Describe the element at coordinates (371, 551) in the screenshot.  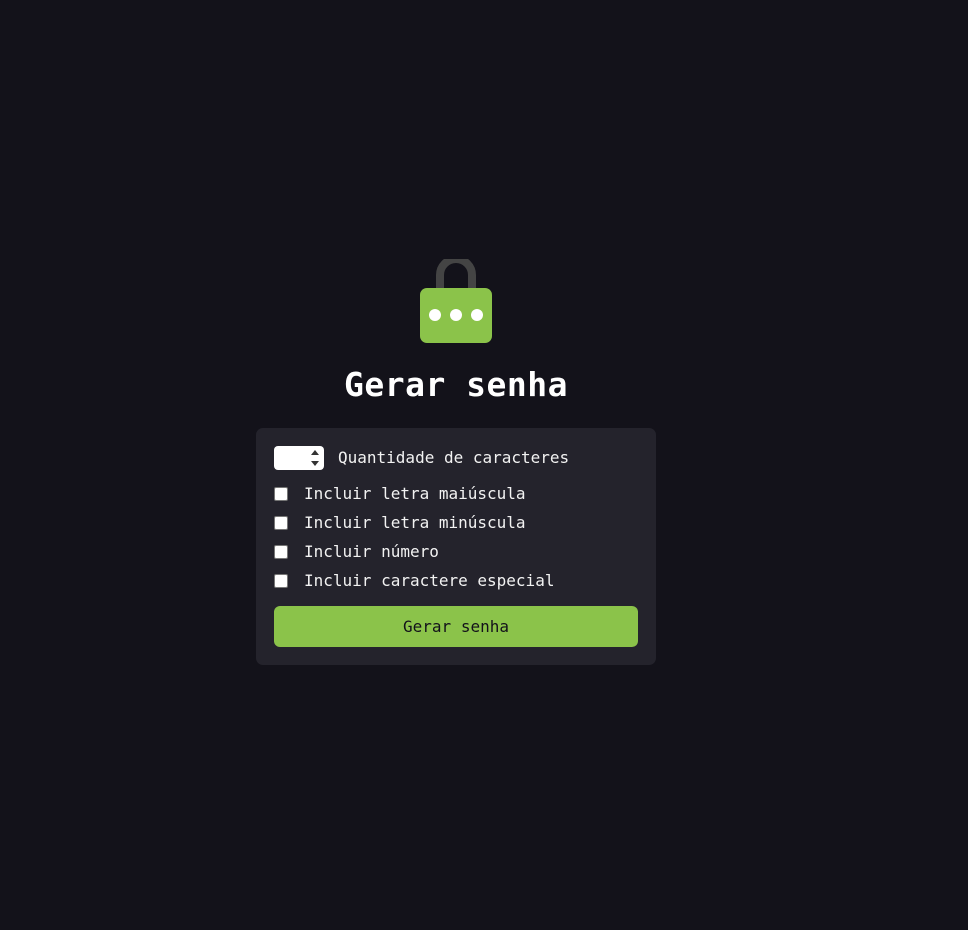
I see `option-label: Incluir número` at that location.